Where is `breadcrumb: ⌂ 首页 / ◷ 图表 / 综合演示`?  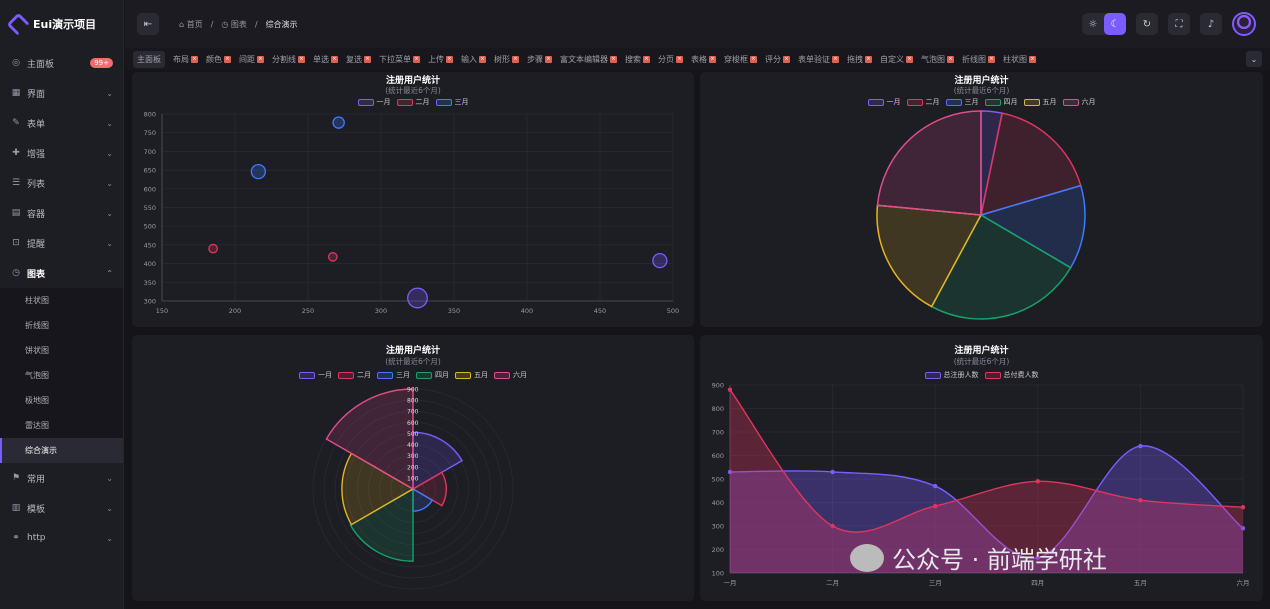 breadcrumb: ⌂ 首页 / ◷ 图表 / 综合演示 is located at coordinates (238, 24).